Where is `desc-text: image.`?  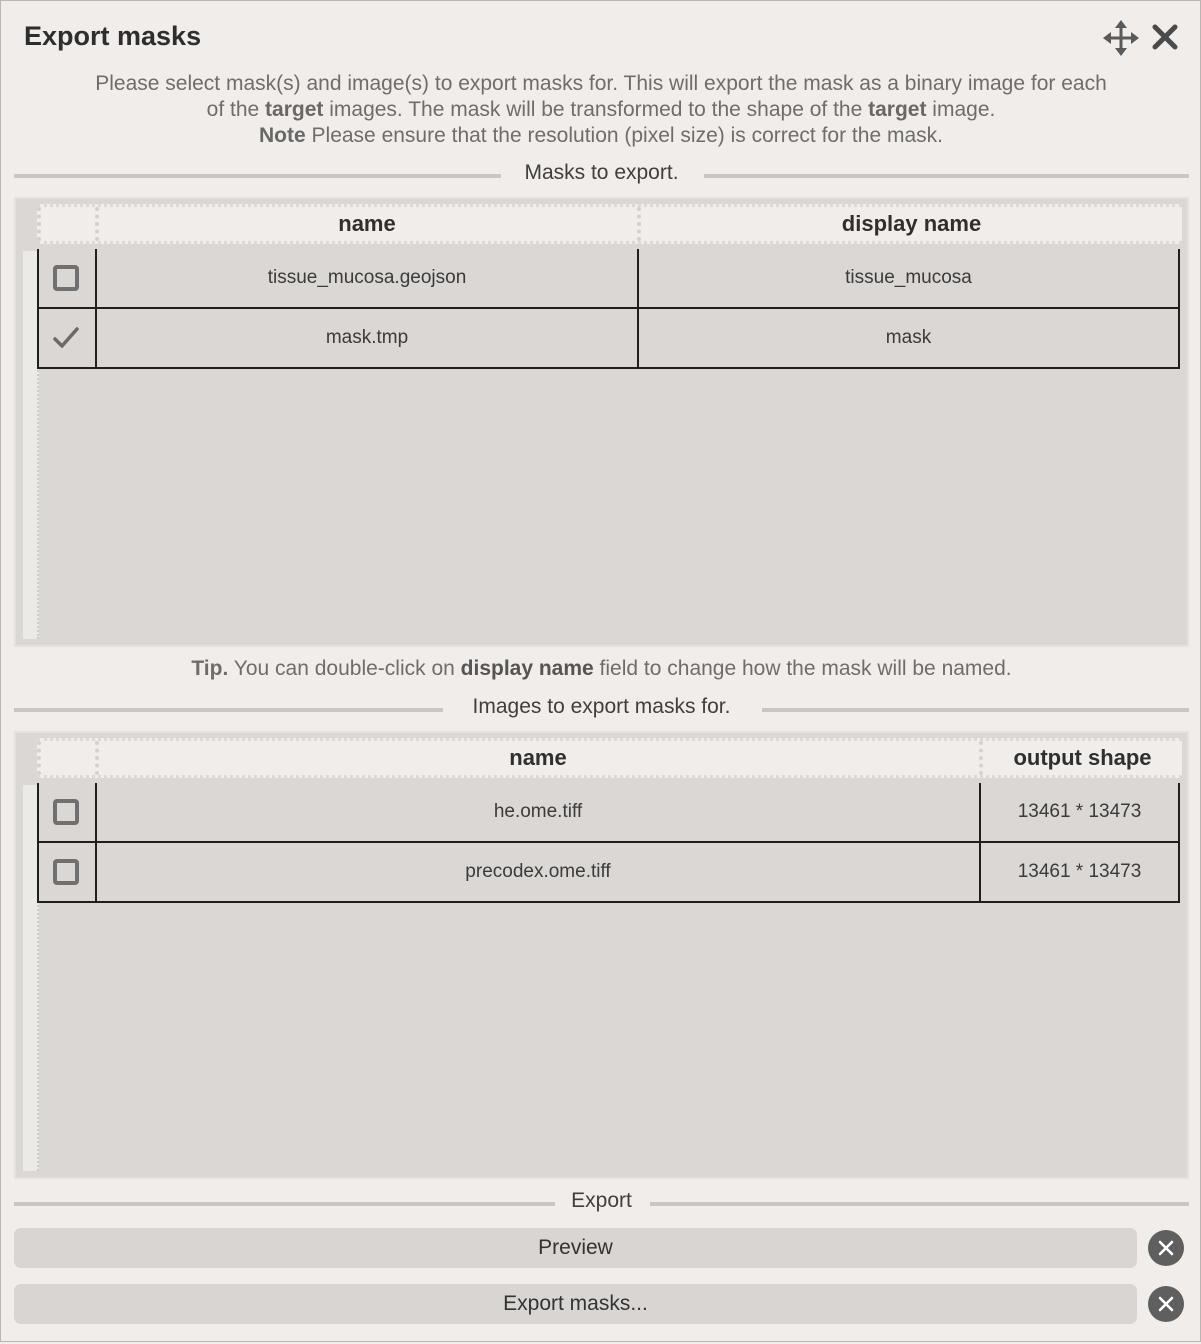 desc-text: image. is located at coordinates (961, 109).